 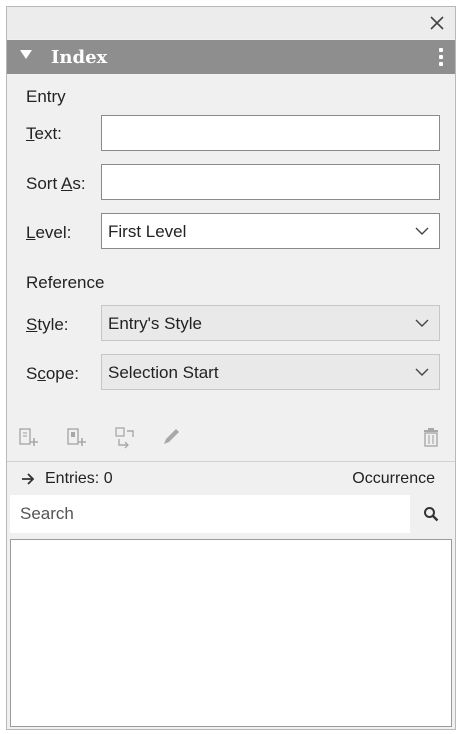 I want to click on style-label: Style:, so click(x=47, y=325).